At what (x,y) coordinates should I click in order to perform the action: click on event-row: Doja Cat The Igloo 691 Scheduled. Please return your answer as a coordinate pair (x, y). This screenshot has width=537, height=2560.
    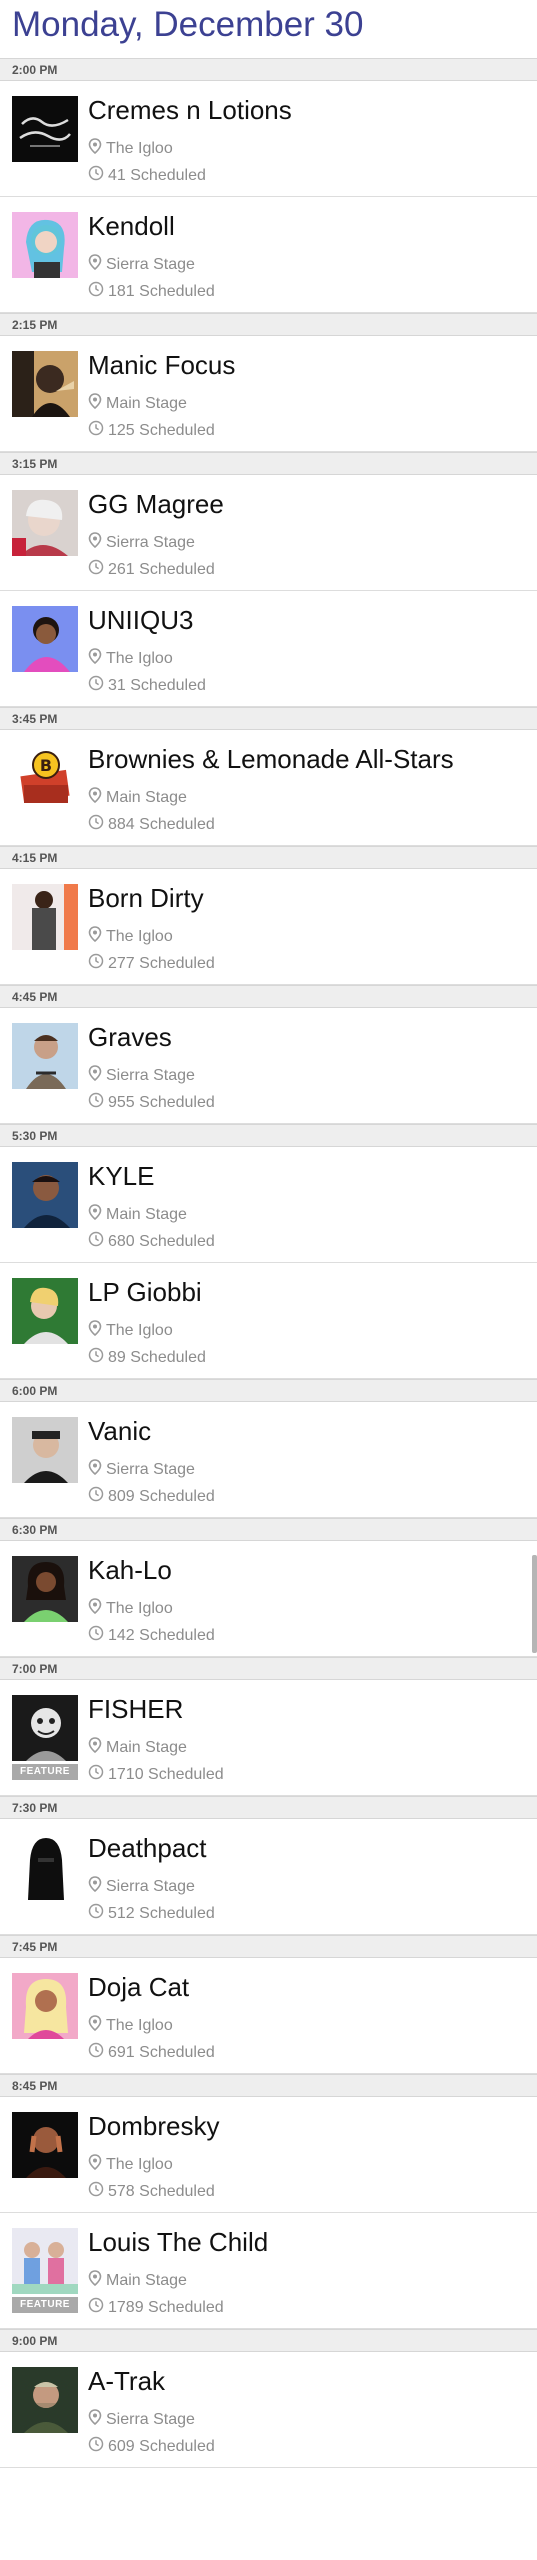
    Looking at the image, I should click on (268, 2016).